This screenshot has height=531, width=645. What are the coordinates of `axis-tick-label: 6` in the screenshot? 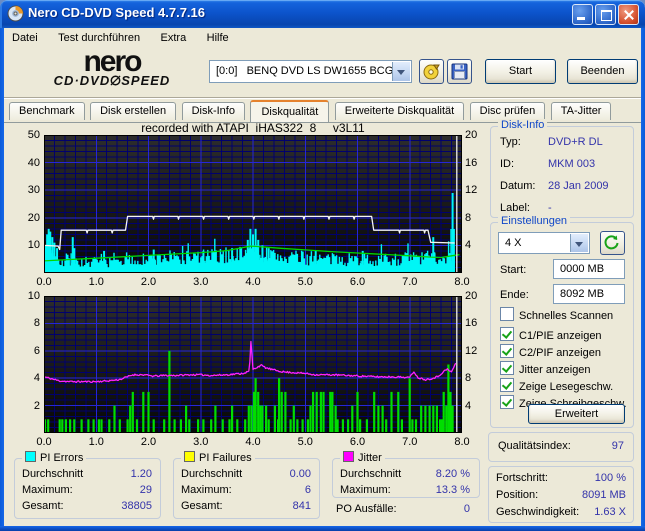 It's located at (36, 350).